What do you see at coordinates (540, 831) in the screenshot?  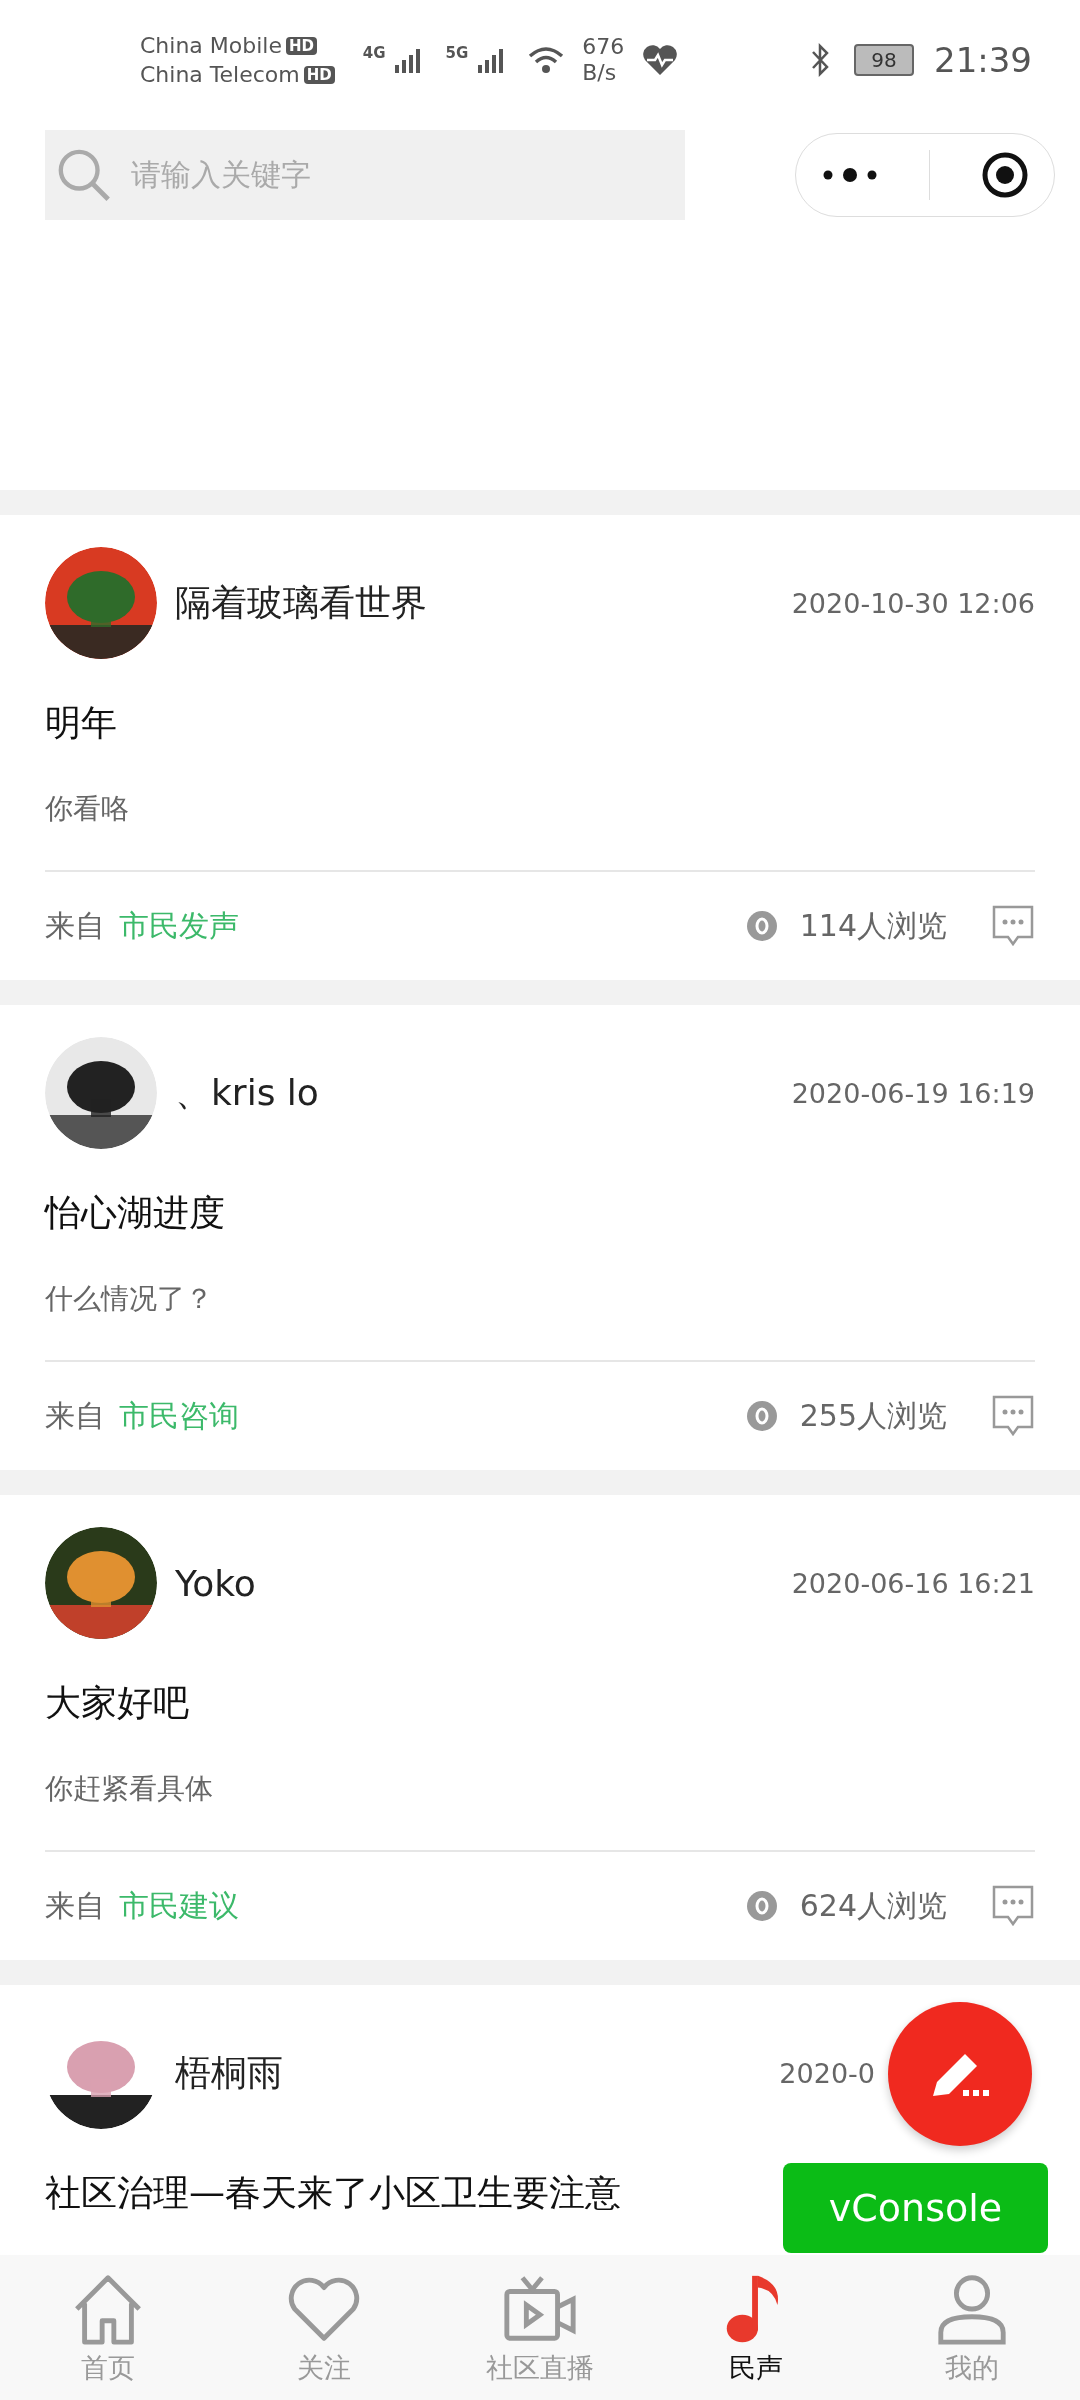 I see `post-body: 你看咯` at bounding box center [540, 831].